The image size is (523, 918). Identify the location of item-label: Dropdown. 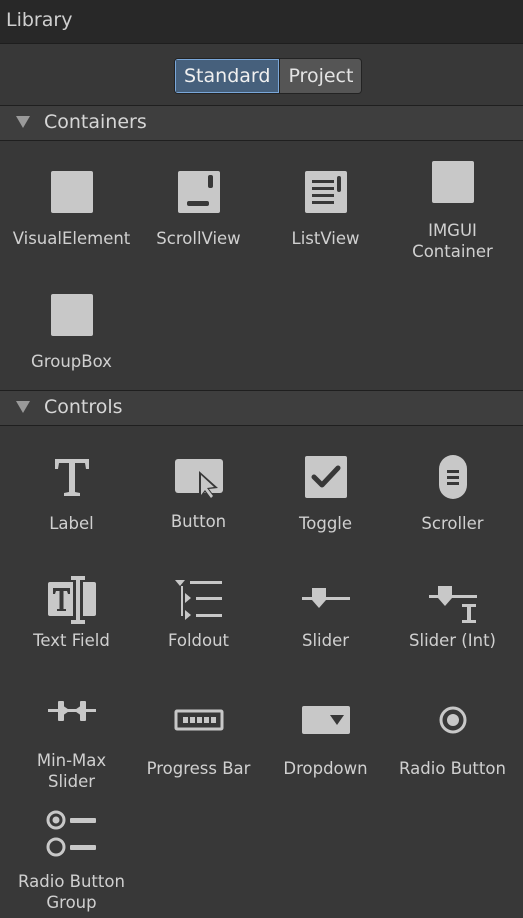
(325, 768).